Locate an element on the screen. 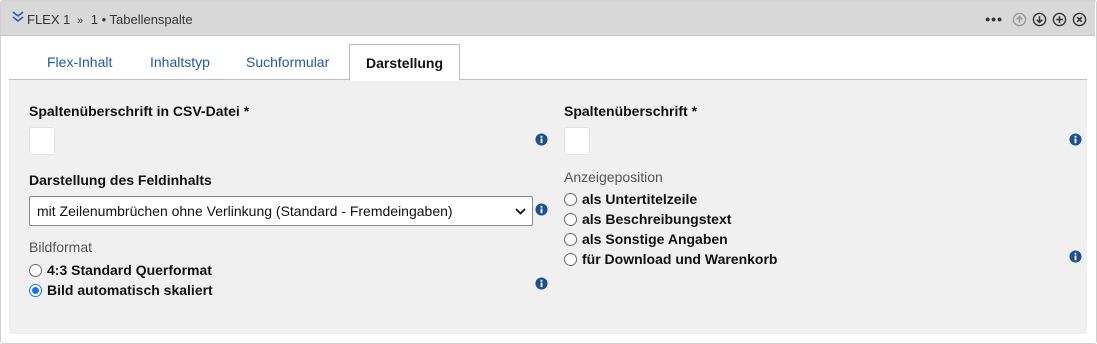  image-format-option: Bild automatisch skaliert is located at coordinates (121, 290).